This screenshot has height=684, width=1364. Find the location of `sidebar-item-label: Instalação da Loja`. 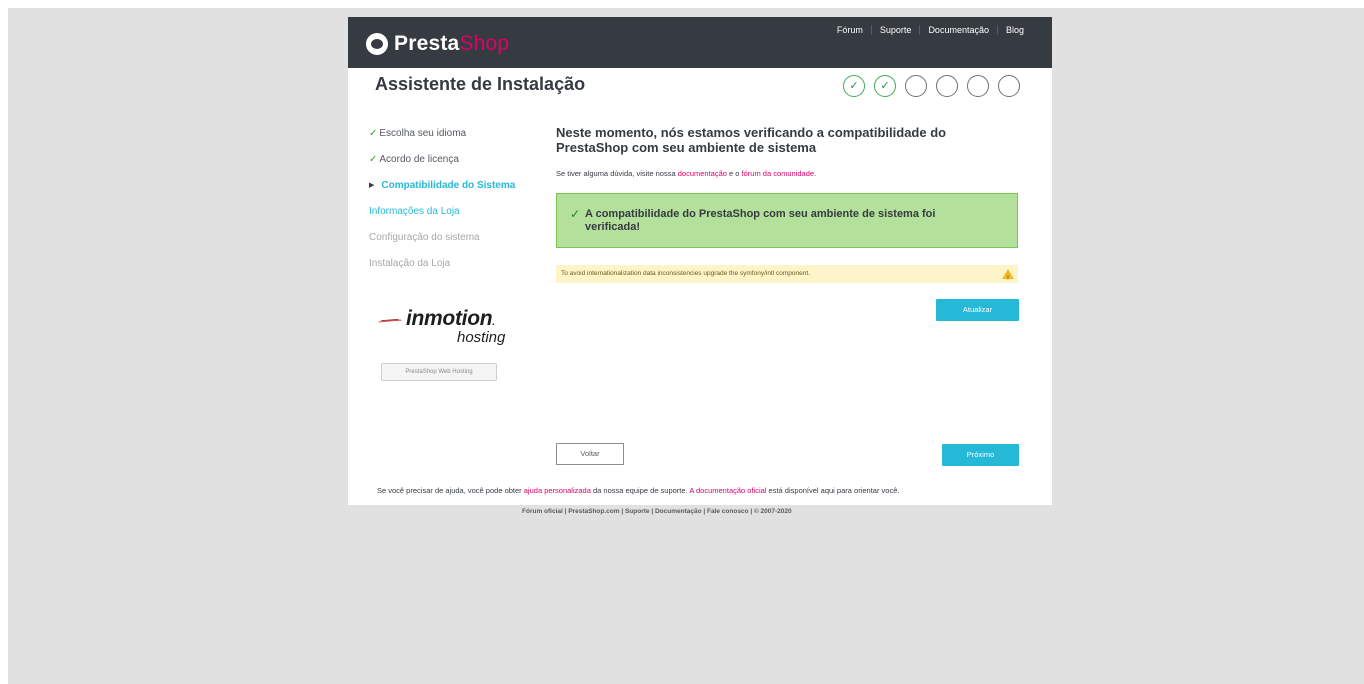

sidebar-item-label: Instalação da Loja is located at coordinates (410, 263).